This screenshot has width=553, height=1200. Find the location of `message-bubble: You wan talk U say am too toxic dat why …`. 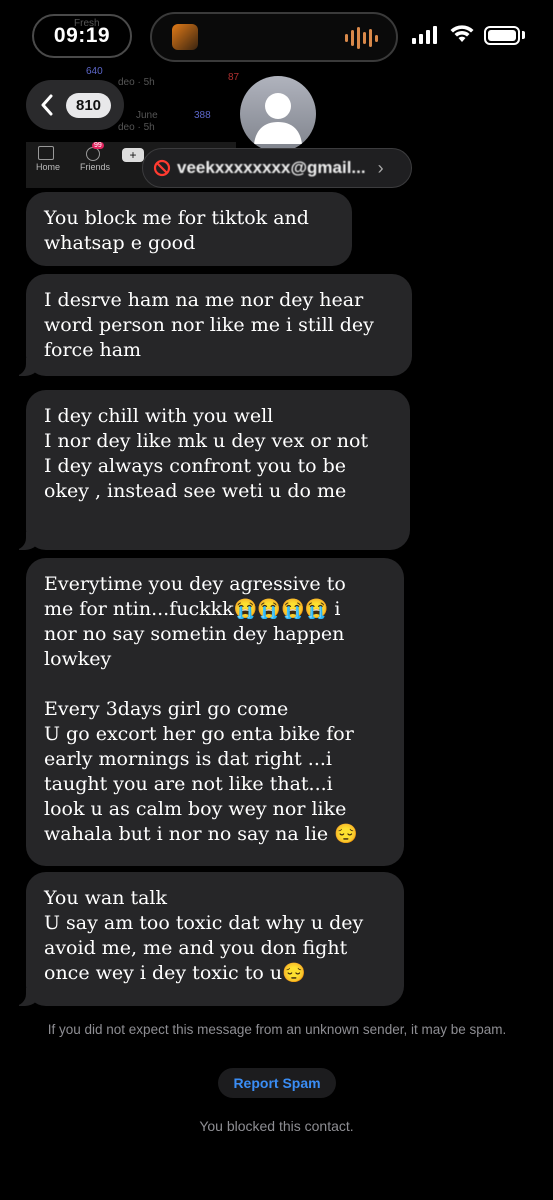

message-bubble: You wan talk U say am too toxic dat why … is located at coordinates (208, 939).